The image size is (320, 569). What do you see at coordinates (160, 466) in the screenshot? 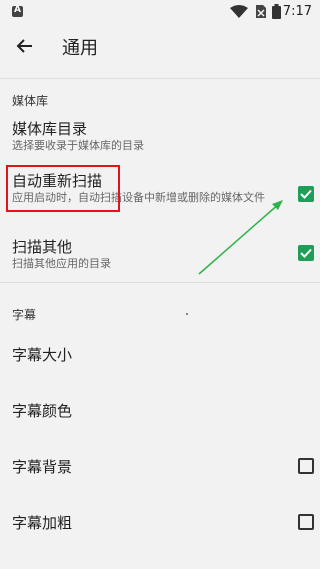
I see `pref-subtitle-background: 字幕背景` at bounding box center [160, 466].